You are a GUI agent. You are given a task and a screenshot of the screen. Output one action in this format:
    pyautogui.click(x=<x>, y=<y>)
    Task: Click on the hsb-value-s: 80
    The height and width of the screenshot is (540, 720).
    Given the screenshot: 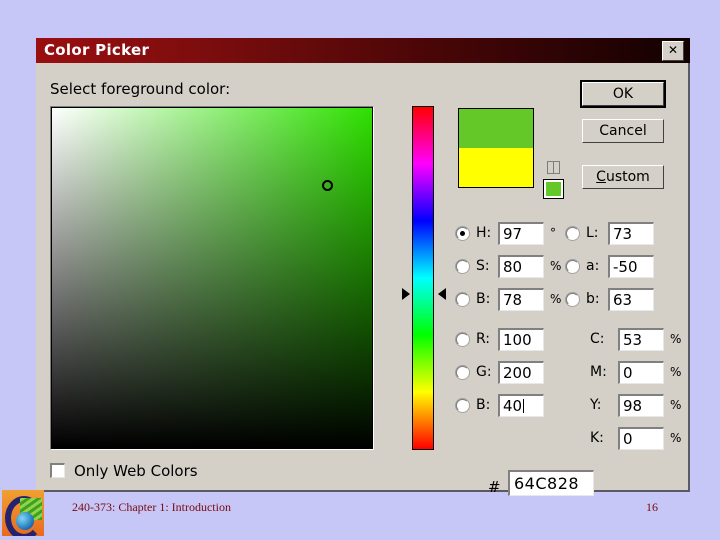 What is the action you would take?
    pyautogui.click(x=513, y=267)
    